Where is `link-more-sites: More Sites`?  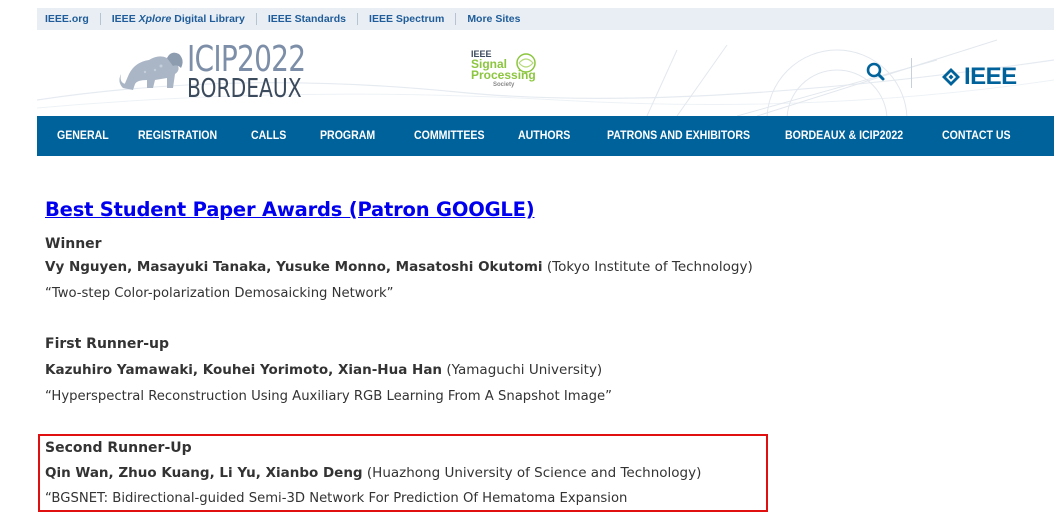 link-more-sites: More Sites is located at coordinates (499, 19).